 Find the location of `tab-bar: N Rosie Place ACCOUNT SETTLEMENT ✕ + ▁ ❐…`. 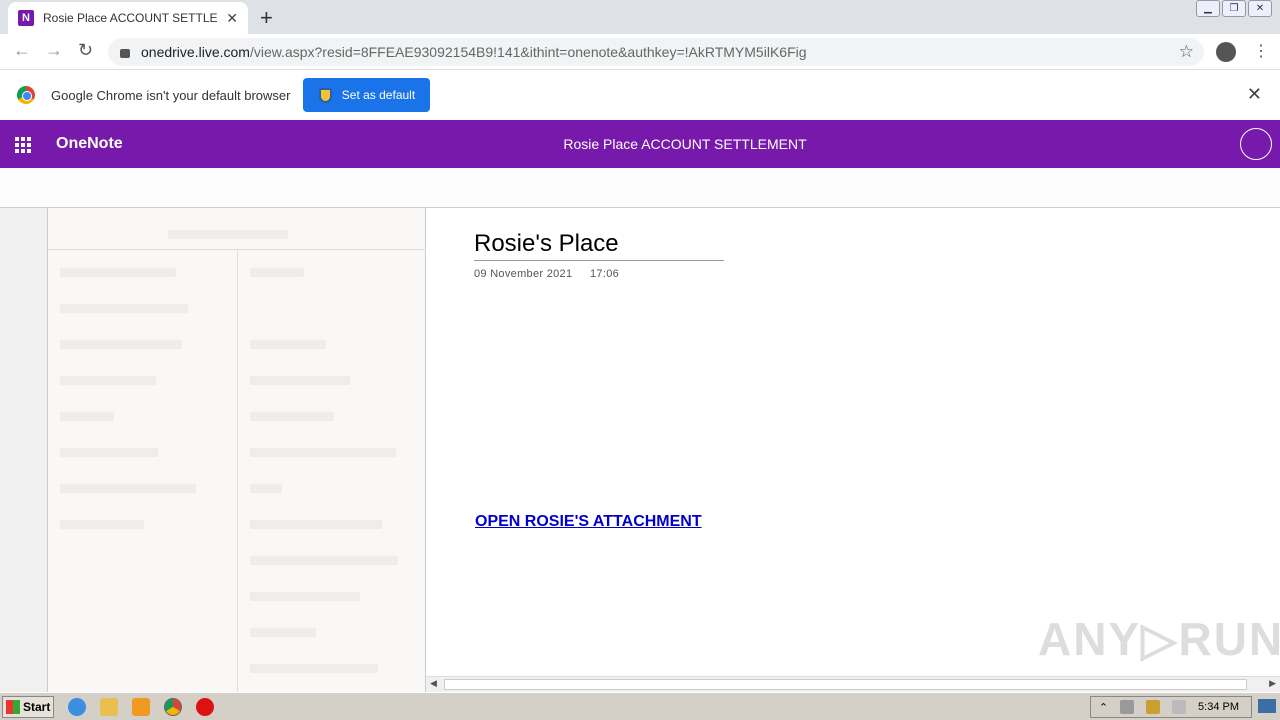

tab-bar: N Rosie Place ACCOUNT SETTLEMENT ✕ + ▁ ❐… is located at coordinates (640, 17).